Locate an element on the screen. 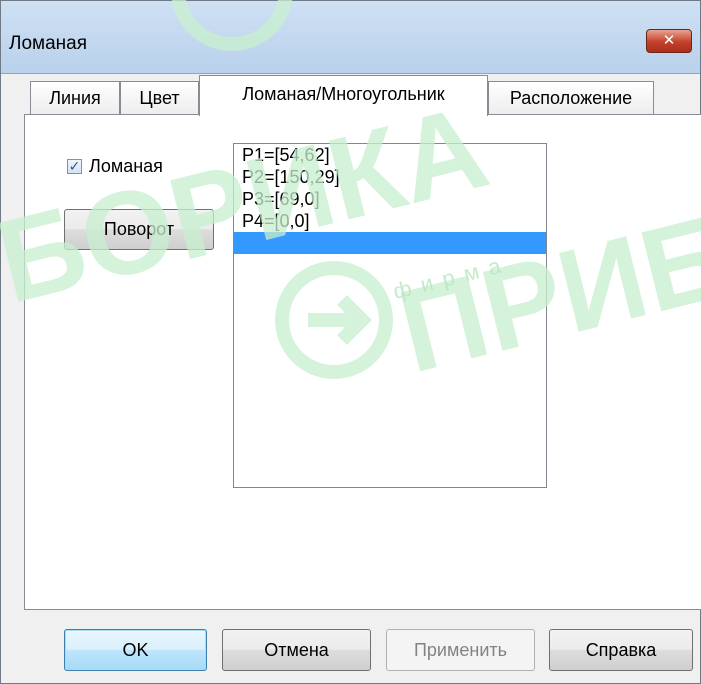  tab-line: Линия is located at coordinates (75, 98).